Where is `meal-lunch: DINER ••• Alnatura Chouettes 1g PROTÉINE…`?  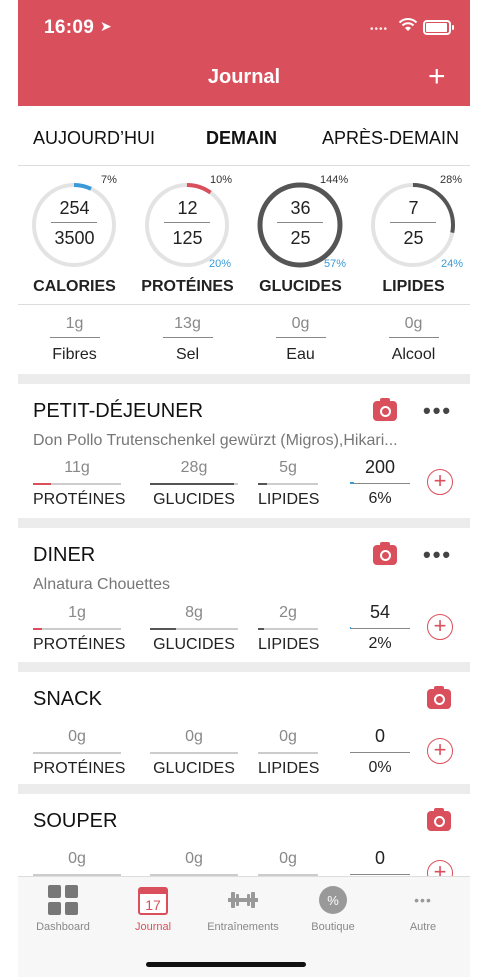
meal-lunch: DINER ••• Alnatura Chouettes 1g PROTÉINE… is located at coordinates (244, 595).